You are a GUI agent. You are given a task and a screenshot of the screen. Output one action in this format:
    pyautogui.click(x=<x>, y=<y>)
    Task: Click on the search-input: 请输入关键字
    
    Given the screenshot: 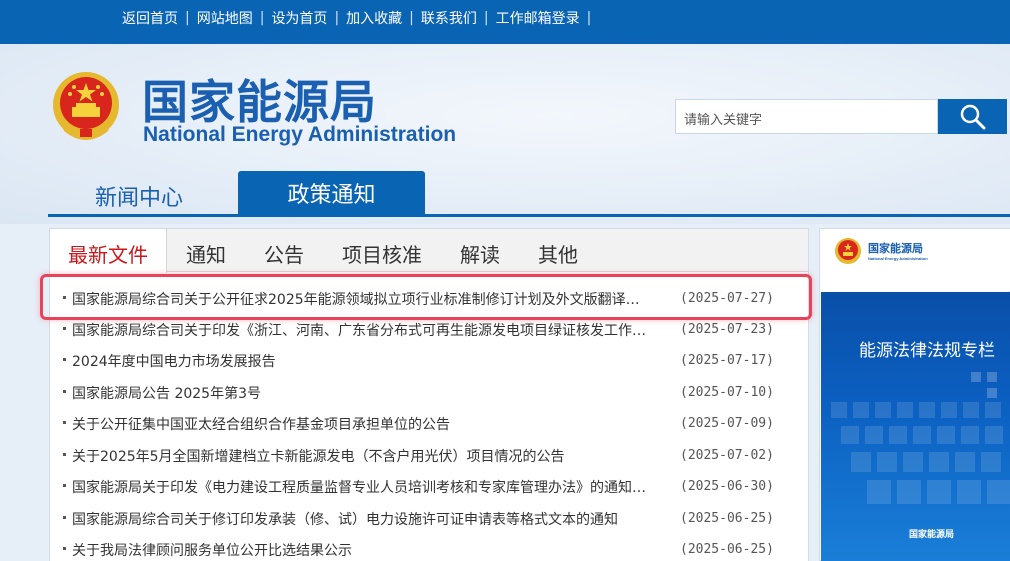 What is the action you would take?
    pyautogui.click(x=806, y=116)
    